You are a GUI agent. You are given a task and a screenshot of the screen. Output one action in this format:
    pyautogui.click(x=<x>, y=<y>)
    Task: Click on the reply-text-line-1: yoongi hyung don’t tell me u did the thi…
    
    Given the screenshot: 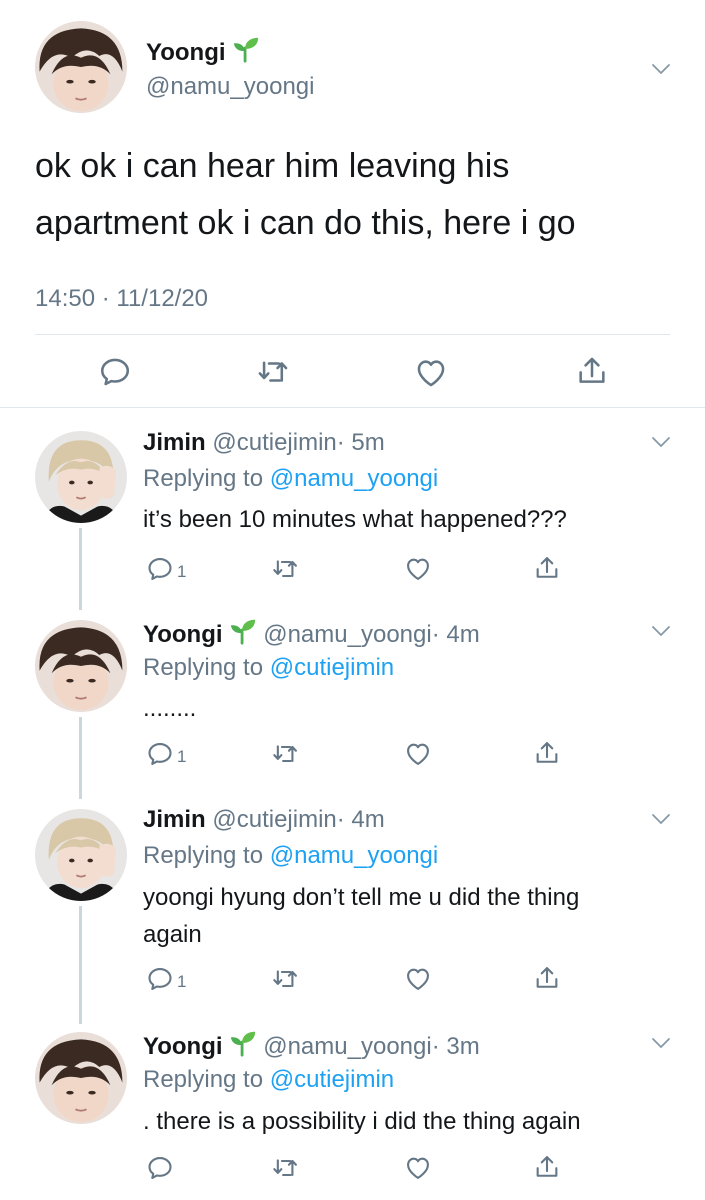 What is the action you would take?
    pyautogui.click(x=361, y=897)
    